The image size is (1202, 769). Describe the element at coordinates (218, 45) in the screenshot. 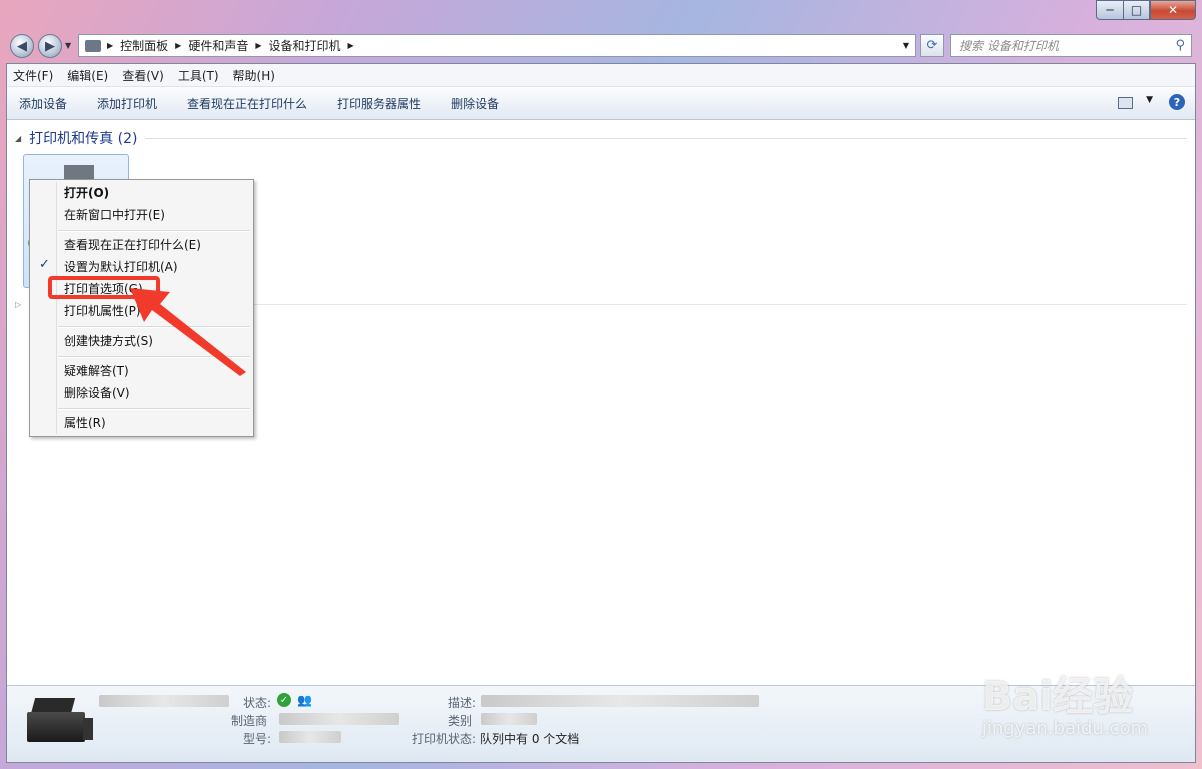

I see `crumb-hardware-sound: 硬件和声音` at that location.